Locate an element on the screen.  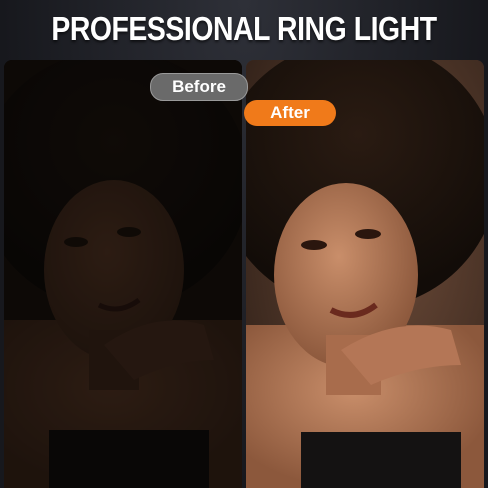
after-badge: After is located at coordinates (290, 113).